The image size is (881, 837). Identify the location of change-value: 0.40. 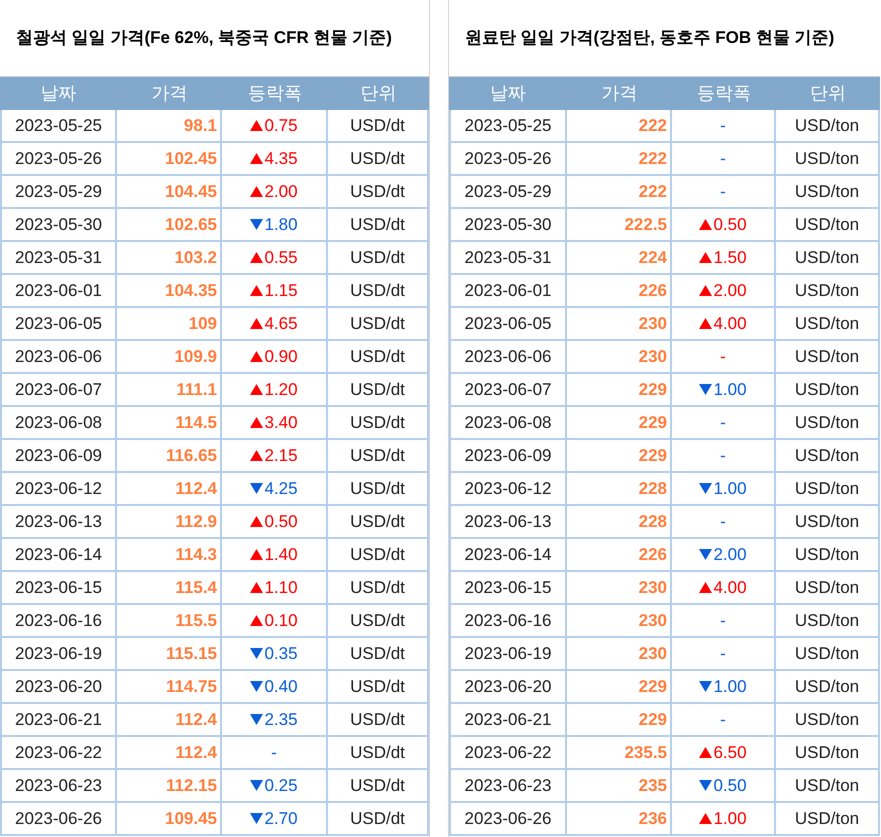
(281, 687).